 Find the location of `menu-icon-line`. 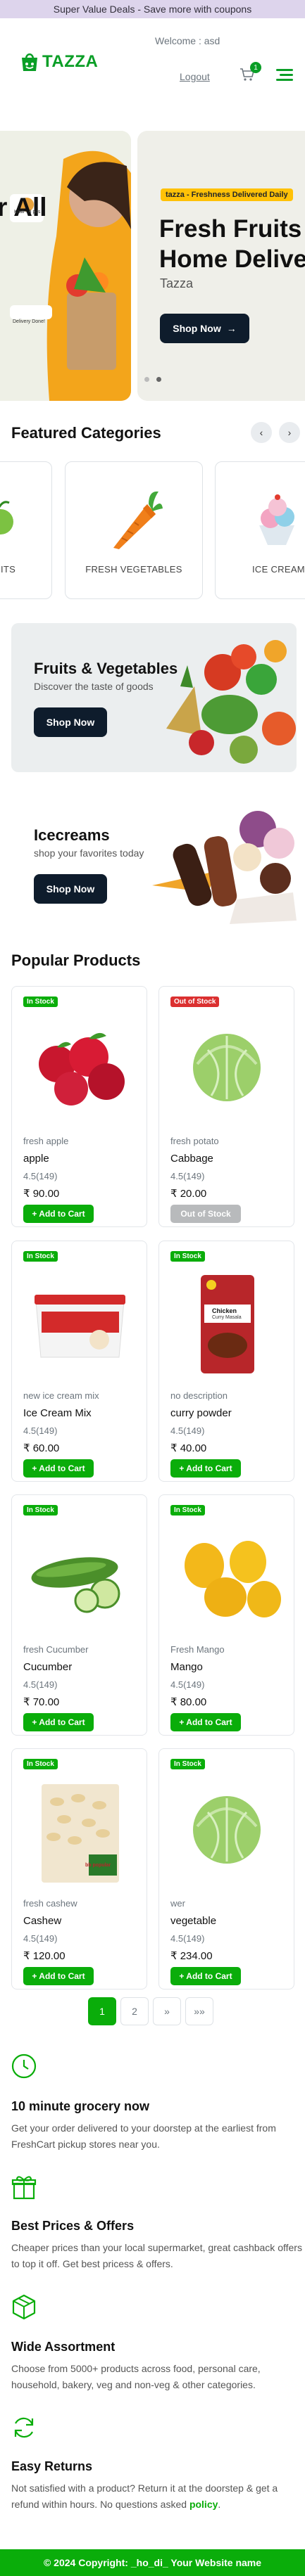

menu-icon-line is located at coordinates (284, 80).